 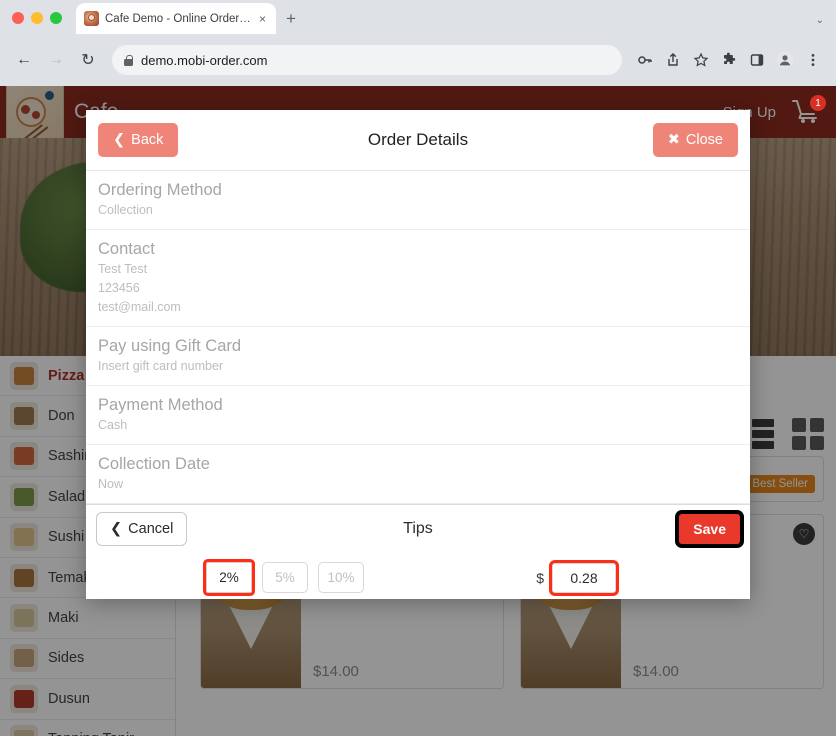 I want to click on field-placeholder: Insert gift card number, so click(x=161, y=365).